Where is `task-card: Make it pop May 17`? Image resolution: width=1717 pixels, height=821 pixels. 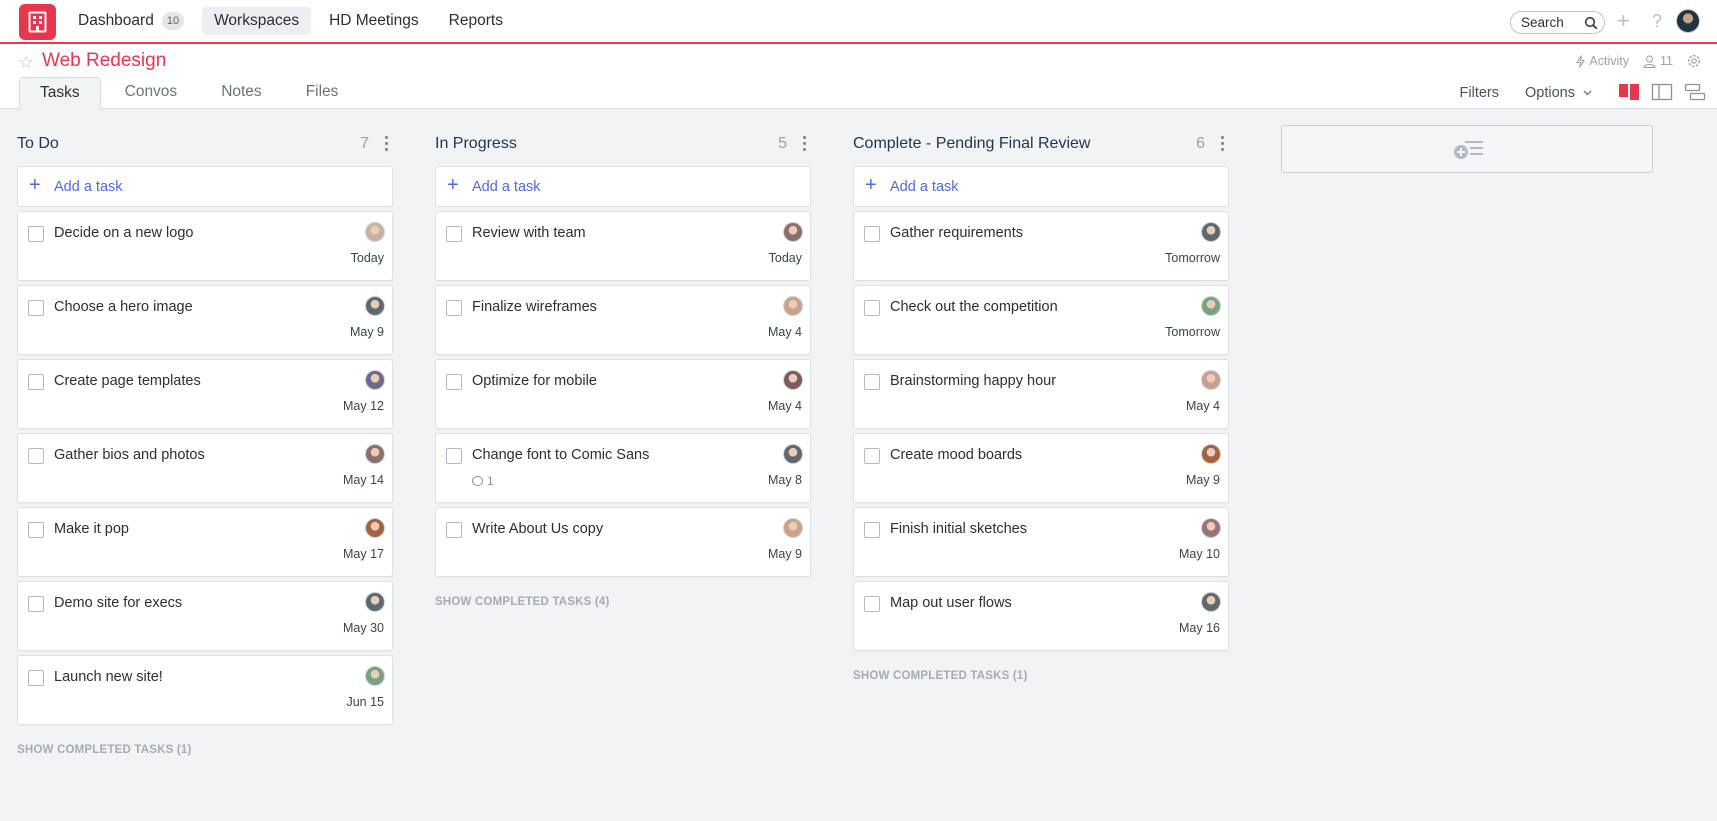 task-card: Make it pop May 17 is located at coordinates (205, 542).